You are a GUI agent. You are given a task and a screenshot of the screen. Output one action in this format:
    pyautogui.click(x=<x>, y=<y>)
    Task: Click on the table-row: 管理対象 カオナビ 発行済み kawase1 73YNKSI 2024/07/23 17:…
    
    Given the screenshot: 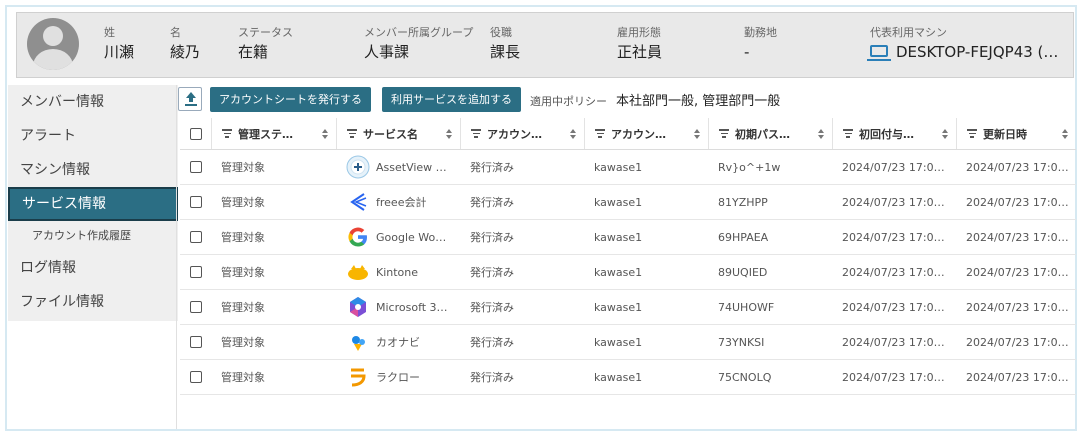 What is the action you would take?
    pyautogui.click(x=628, y=342)
    